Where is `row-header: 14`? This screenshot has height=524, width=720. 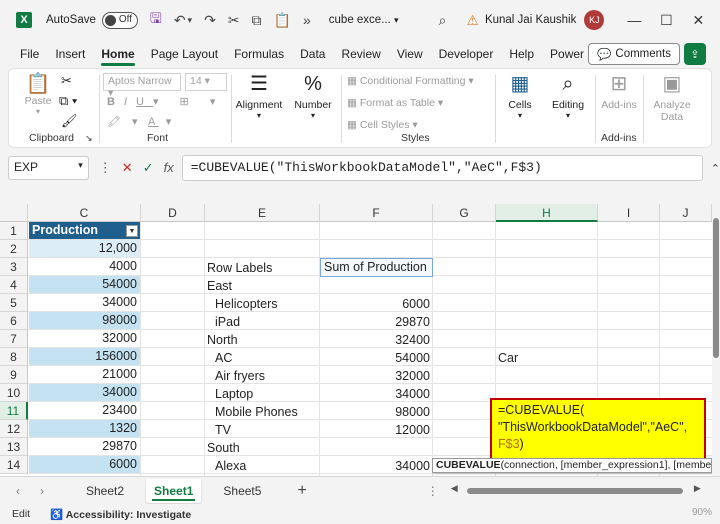 row-header: 14 is located at coordinates (14, 465).